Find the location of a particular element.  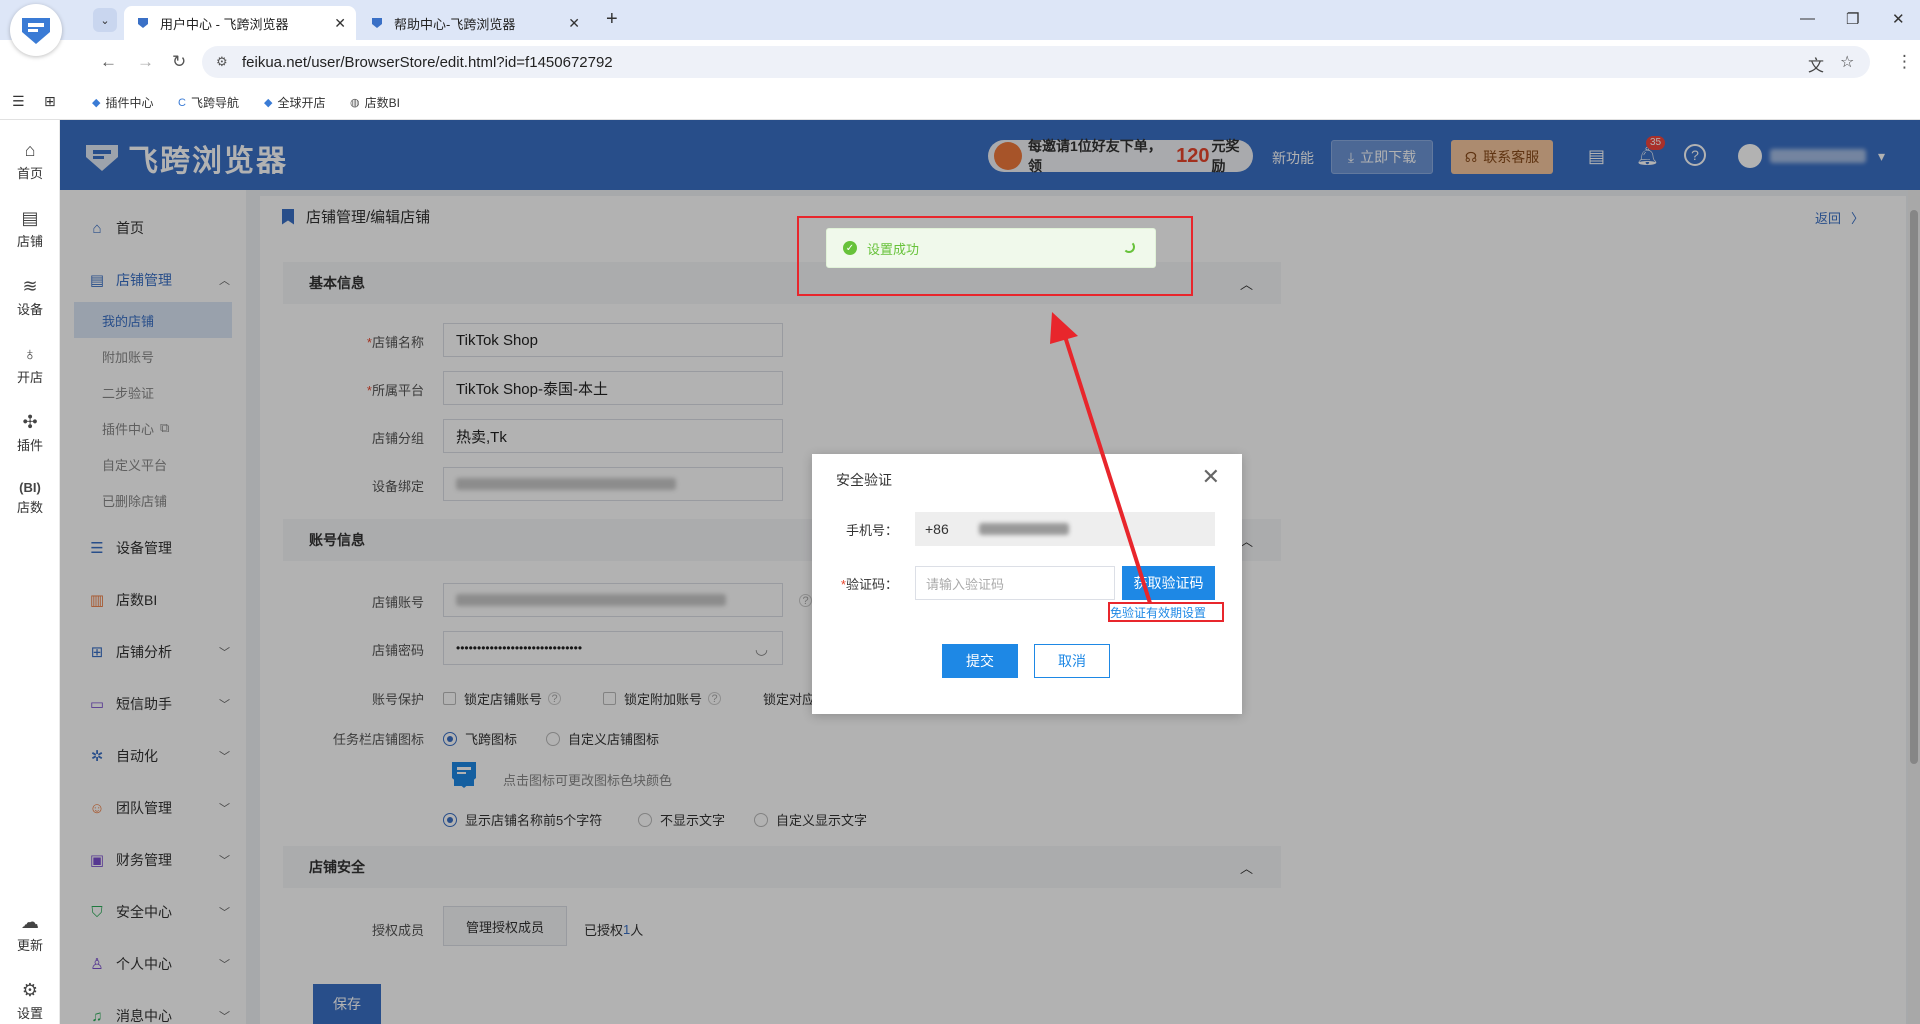

arrow-shaft is located at coordinates (1106, 465).